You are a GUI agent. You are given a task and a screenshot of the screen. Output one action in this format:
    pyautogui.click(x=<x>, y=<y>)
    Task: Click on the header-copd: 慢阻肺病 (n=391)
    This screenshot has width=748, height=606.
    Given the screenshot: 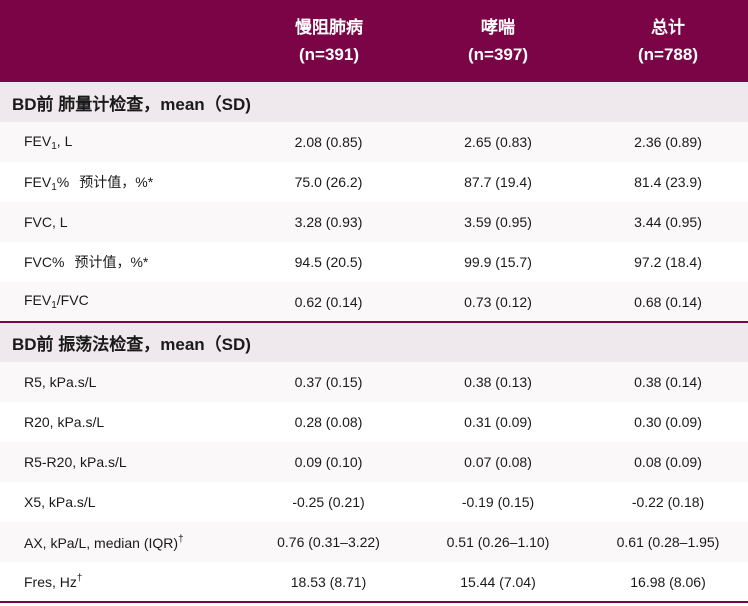 What is the action you would take?
    pyautogui.click(x=329, y=41)
    